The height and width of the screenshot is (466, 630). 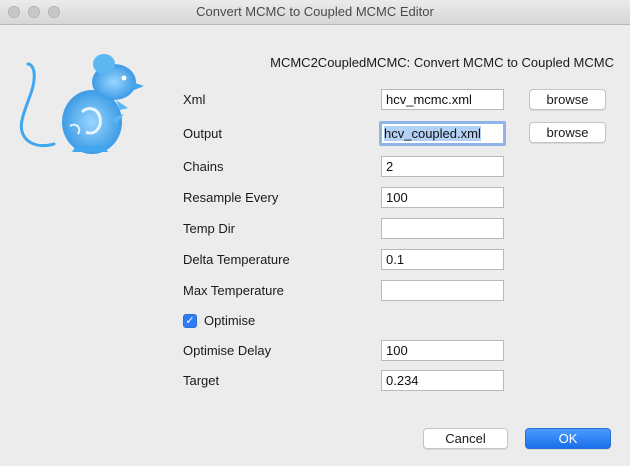 What do you see at coordinates (567, 99) in the screenshot?
I see `xml-browse-button: browse` at bounding box center [567, 99].